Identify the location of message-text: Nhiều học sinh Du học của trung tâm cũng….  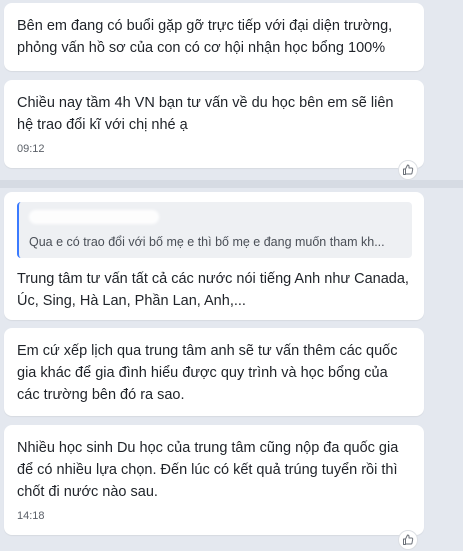
(208, 470).